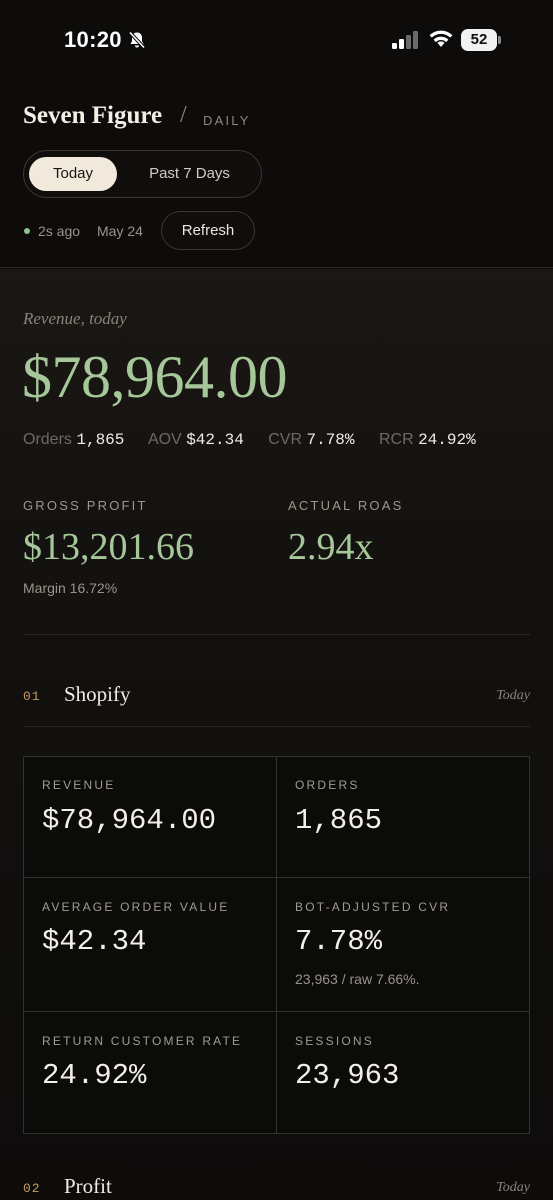 The width and height of the screenshot is (553, 1200). What do you see at coordinates (373, 907) in the screenshot?
I see `metric-label: BOT-ADJUSTED CVR` at bounding box center [373, 907].